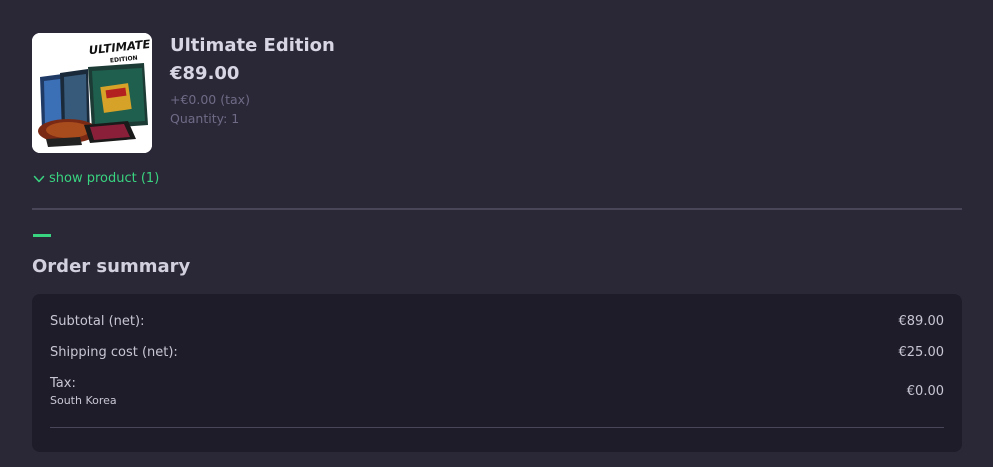  Describe the element at coordinates (205, 73) in the screenshot. I see `product-price: €89.00` at that location.